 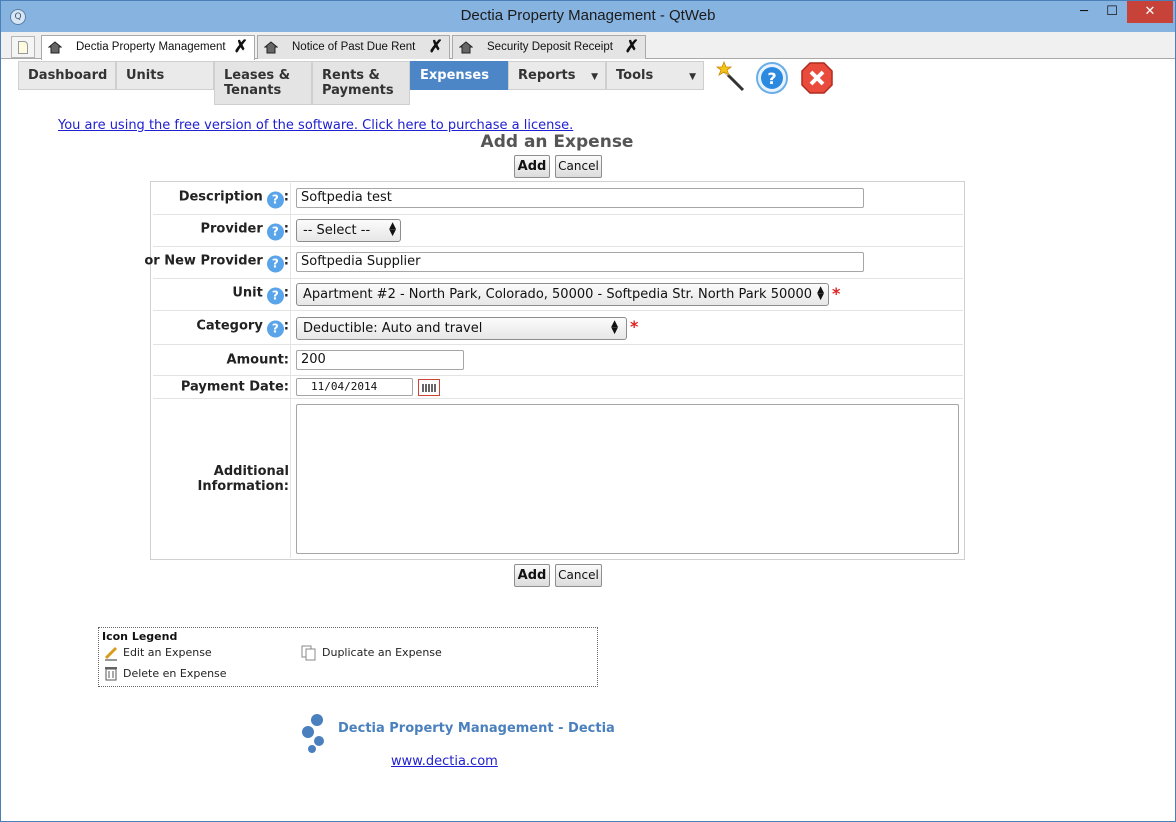 What do you see at coordinates (1150, 12) in the screenshot?
I see `close-window-button: ✕` at bounding box center [1150, 12].